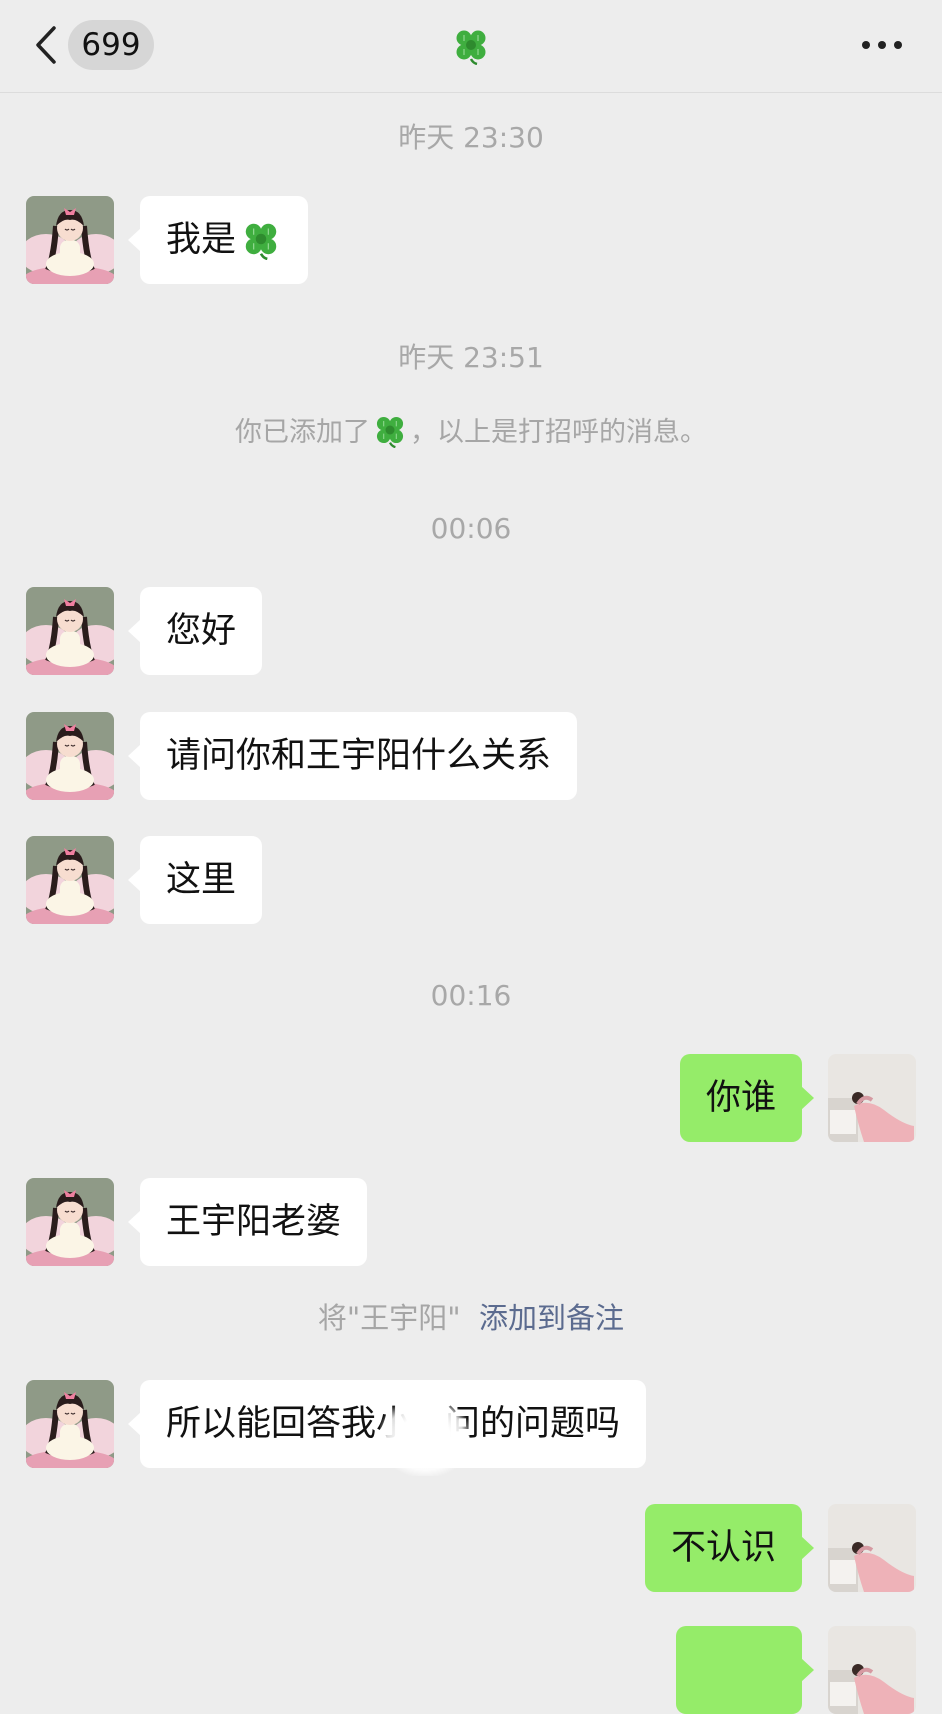 The width and height of the screenshot is (942, 1714). Describe the element at coordinates (551, 1318) in the screenshot. I see `add-to-remark-link: 添加到备注` at that location.